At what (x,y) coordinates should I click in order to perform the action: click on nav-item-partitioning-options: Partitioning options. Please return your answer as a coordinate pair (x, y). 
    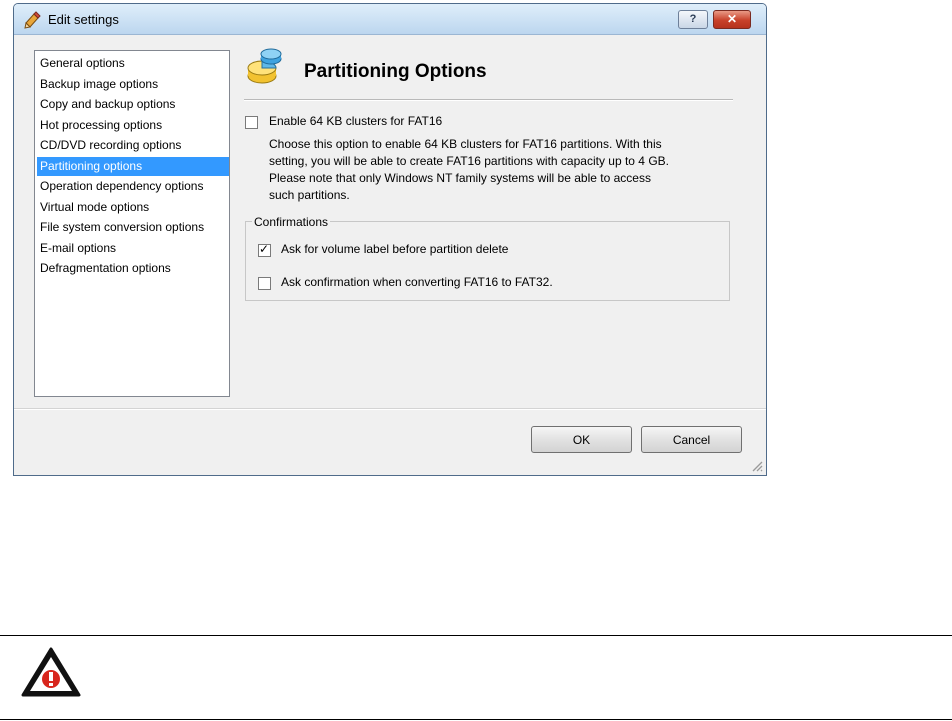
    Looking at the image, I should click on (133, 166).